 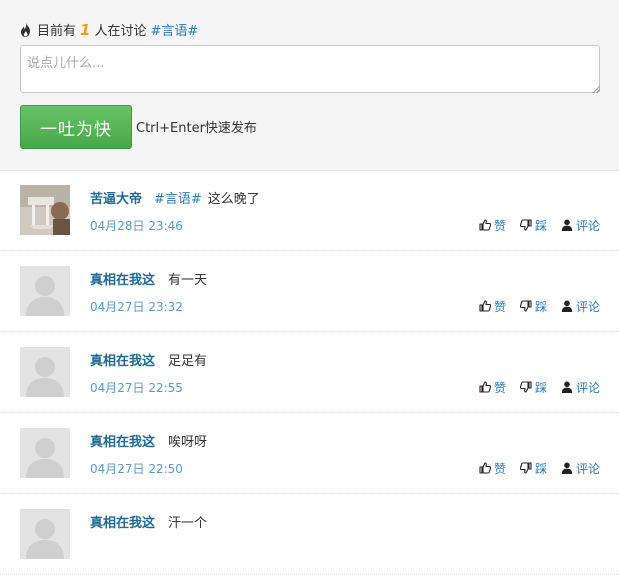 I want to click on comment-text: 这么晚了, so click(x=233, y=199).